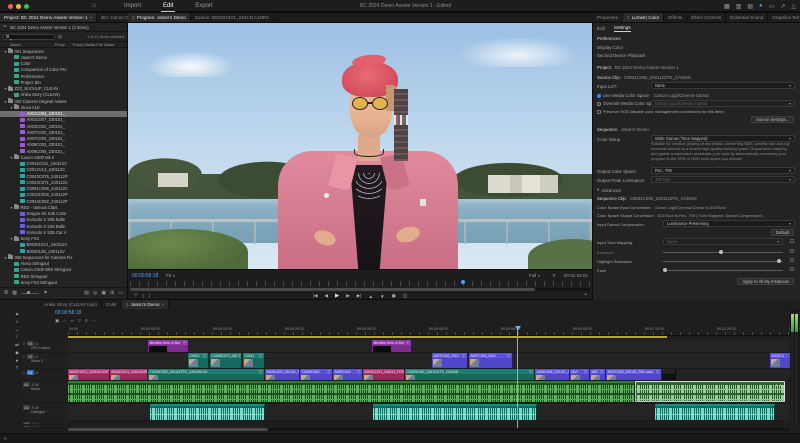 Image resolution: width=800 pixels, height=443 pixels. I want to click on clip-a009c002: A009C002 ⓕ, so click(348, 374).